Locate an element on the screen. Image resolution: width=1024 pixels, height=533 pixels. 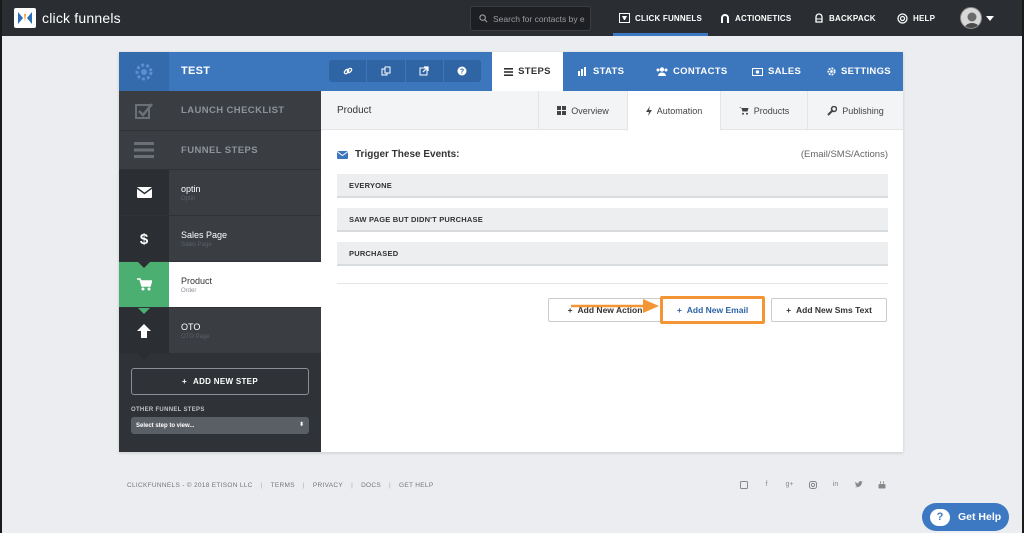
add-new-step-label: ADD NEW STEP is located at coordinates (225, 381).